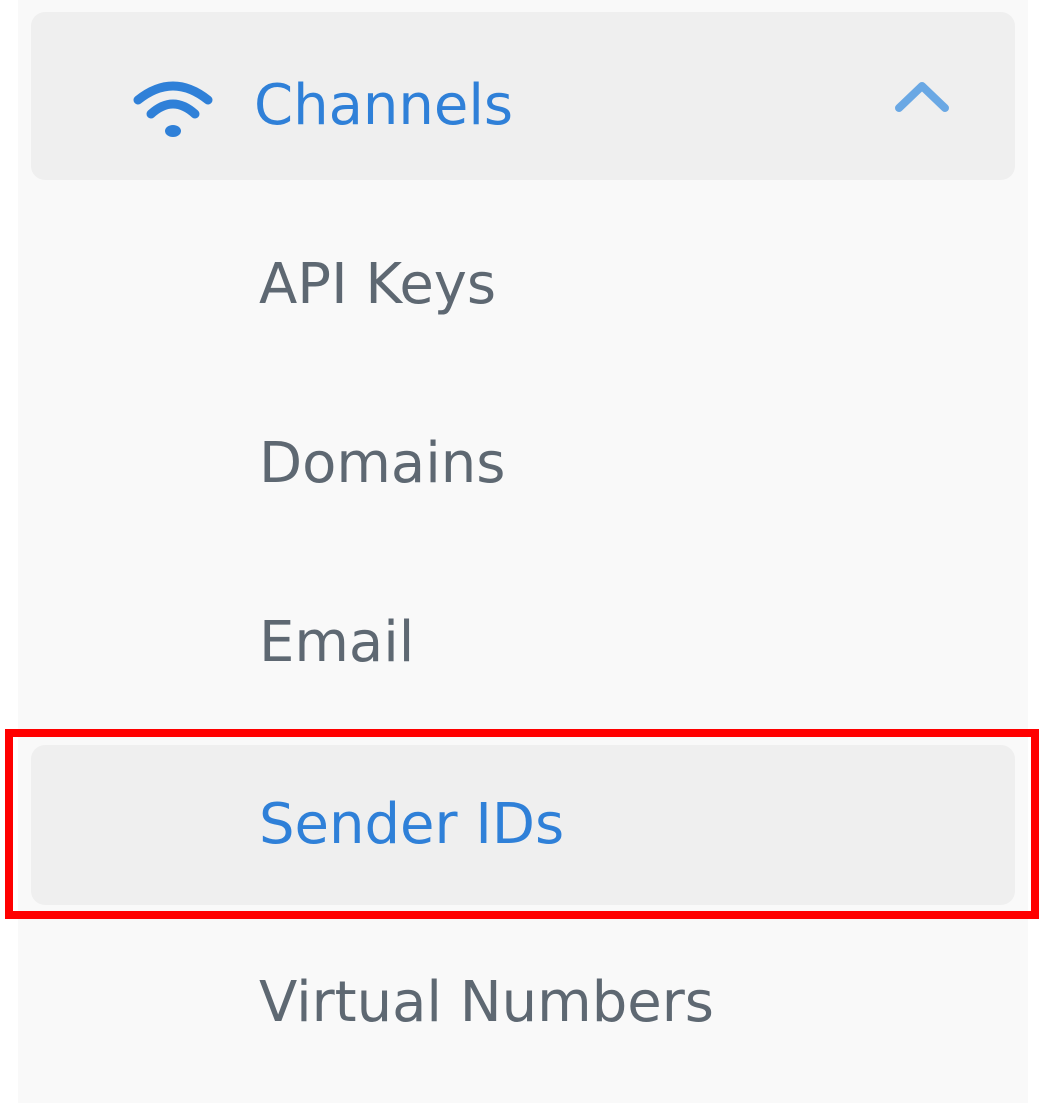 The width and height of the screenshot is (1047, 1103). Describe the element at coordinates (523, 643) in the screenshot. I see `sidebar-item-email: Email` at that location.